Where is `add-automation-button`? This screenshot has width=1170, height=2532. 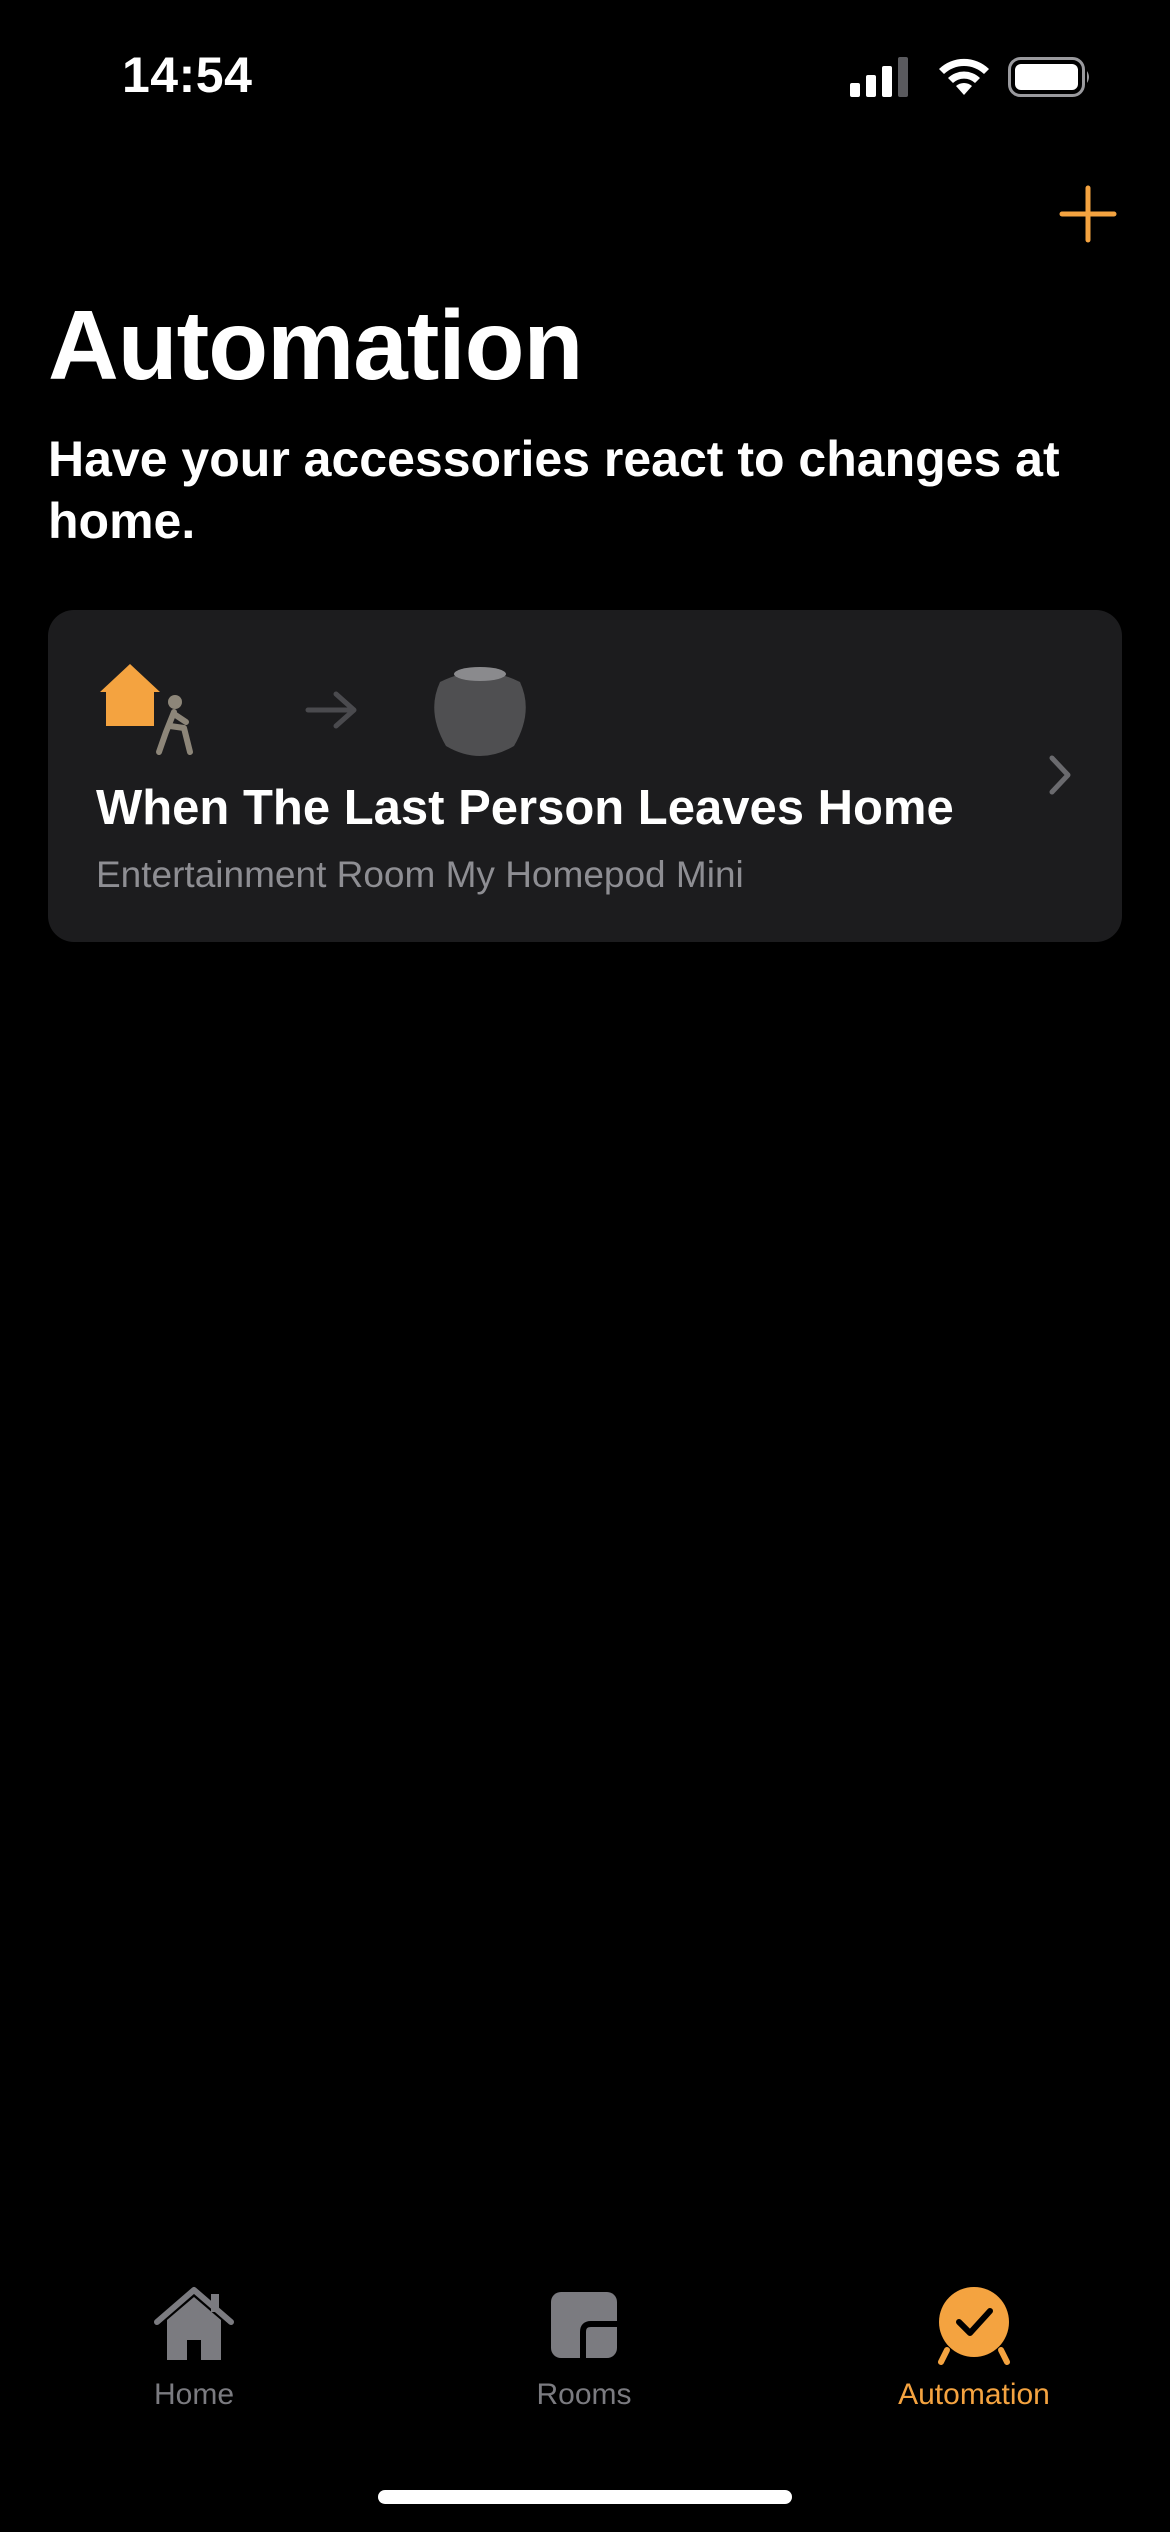 add-automation-button is located at coordinates (1088, 214).